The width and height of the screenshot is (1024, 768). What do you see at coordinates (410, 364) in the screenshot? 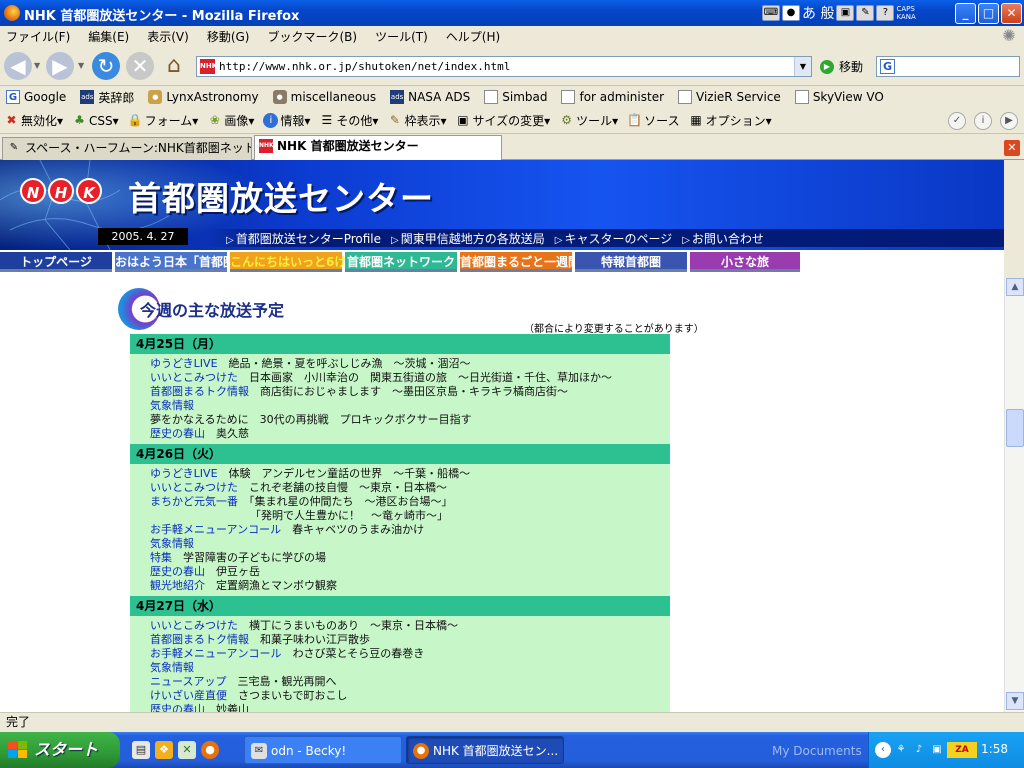
I see `program-item: ゆうどきLIVE 絶品・絶景・夏を呼ぶしじみ漁 ～茨城・涸沼～` at bounding box center [410, 364].